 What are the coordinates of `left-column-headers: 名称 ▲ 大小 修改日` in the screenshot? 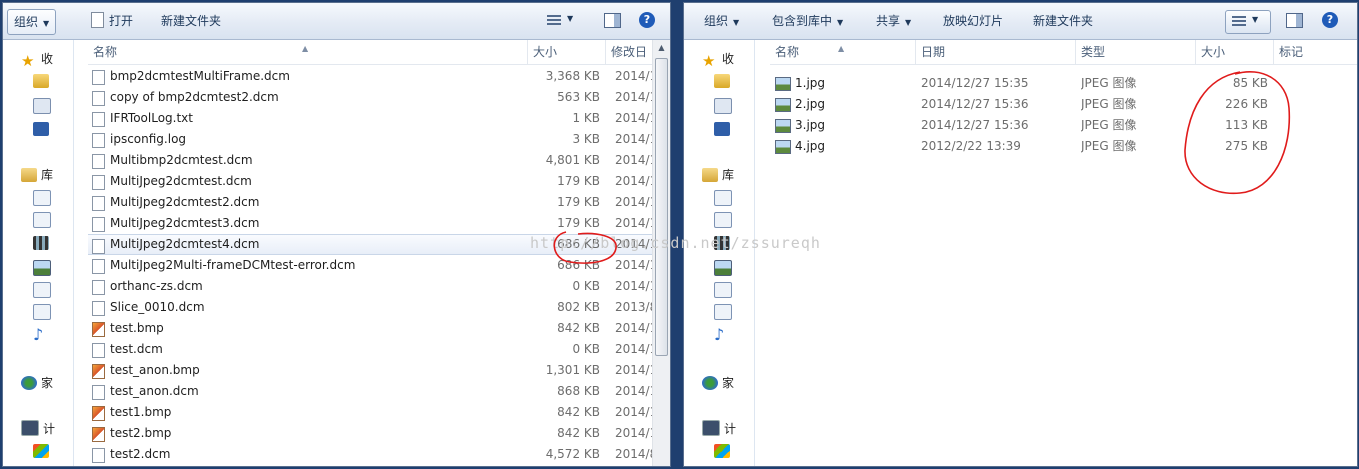 It's located at (379, 52).